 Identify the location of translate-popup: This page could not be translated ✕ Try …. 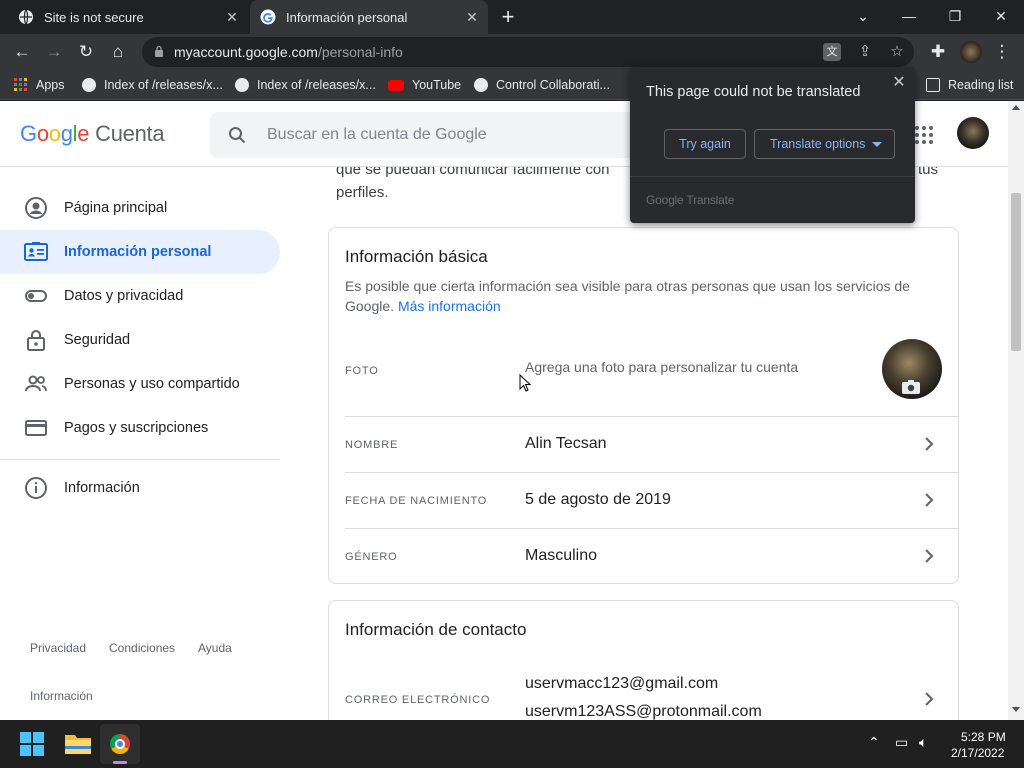
(772, 145).